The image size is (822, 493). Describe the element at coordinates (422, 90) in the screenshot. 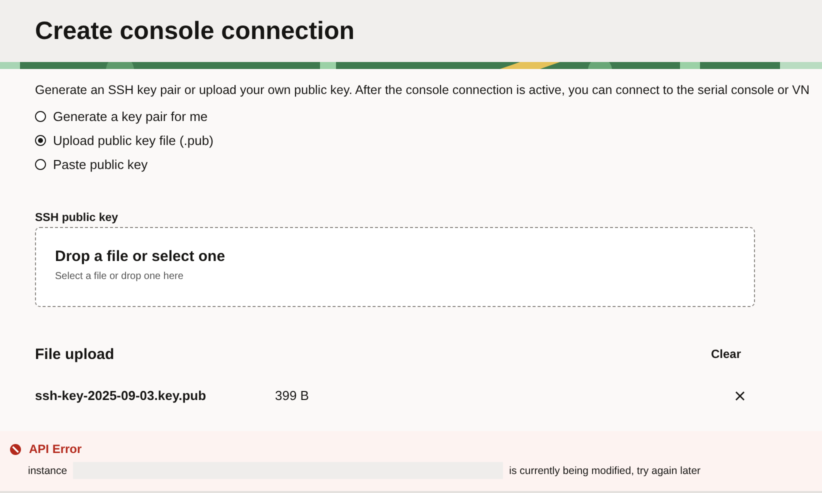

I see `description-text: Generate an SSH key pair or upload your own public key. After the console connection is active, you can connect to the serial console or VN` at that location.